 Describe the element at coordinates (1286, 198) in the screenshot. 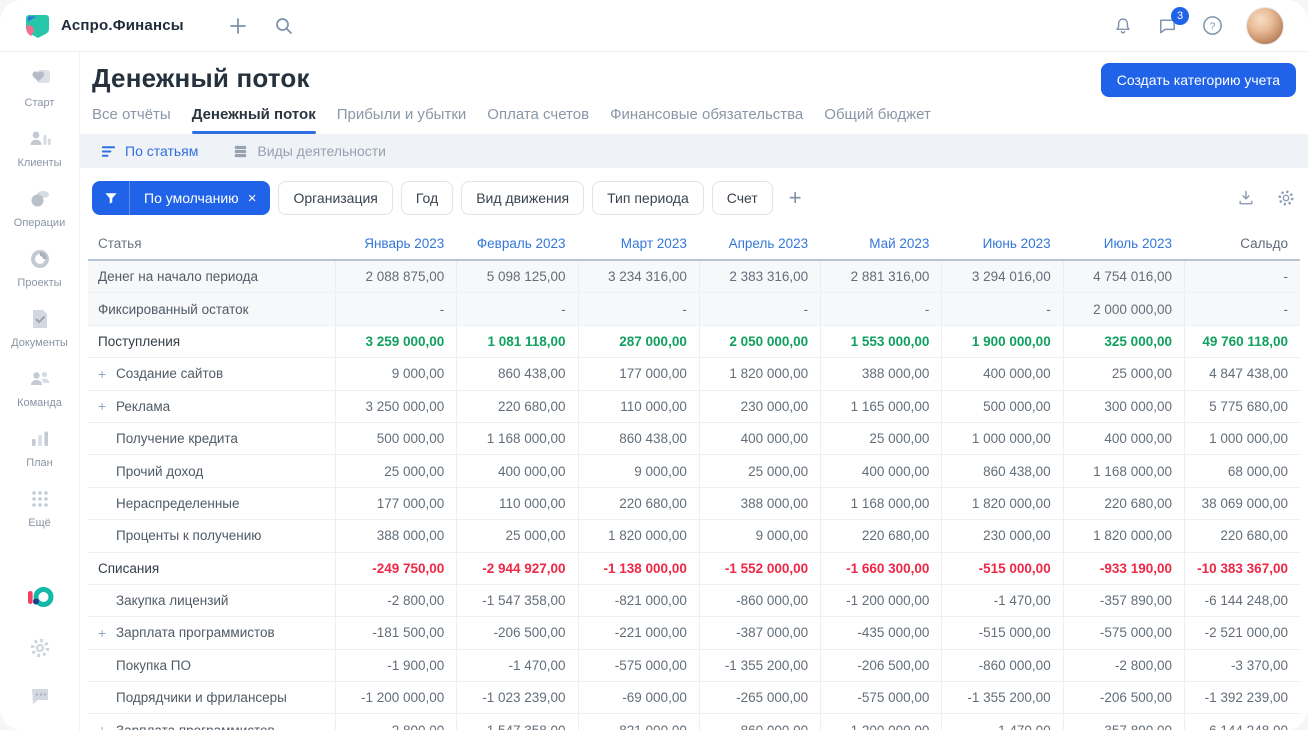

I see `table-settings-gear-icon` at that location.